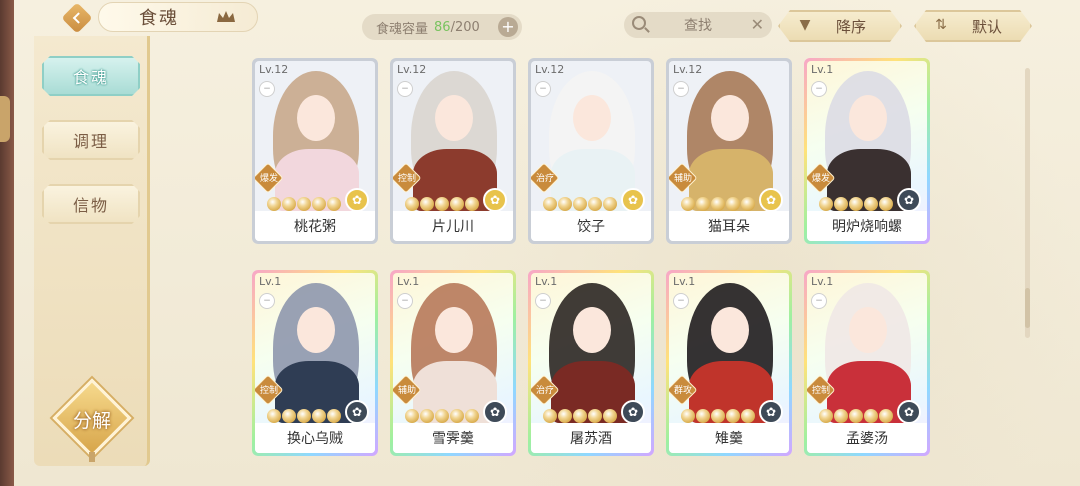  Describe the element at coordinates (757, 24) in the screenshot. I see `clear-search-icon: ✕` at that location.